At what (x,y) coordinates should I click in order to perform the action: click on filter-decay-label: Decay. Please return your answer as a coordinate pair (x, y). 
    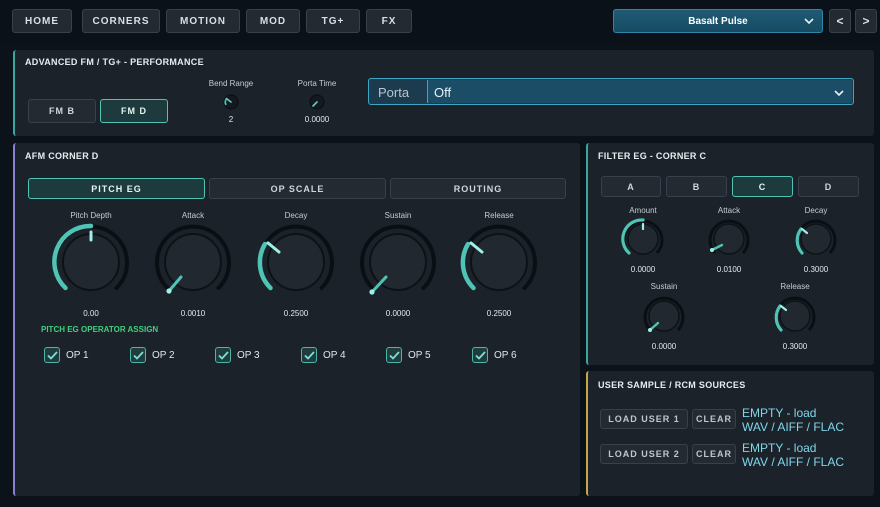
    Looking at the image, I should click on (816, 210).